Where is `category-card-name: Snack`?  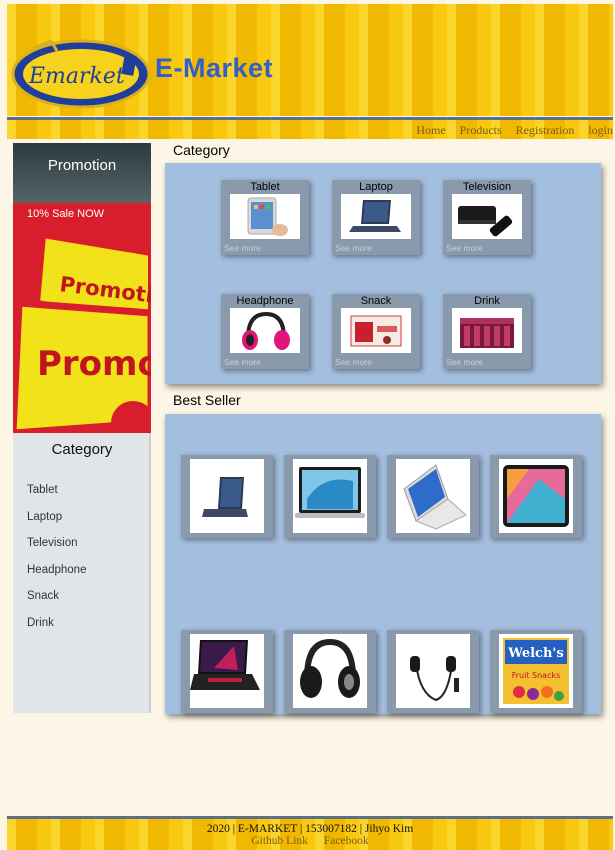
category-card-name: Snack is located at coordinates (376, 301).